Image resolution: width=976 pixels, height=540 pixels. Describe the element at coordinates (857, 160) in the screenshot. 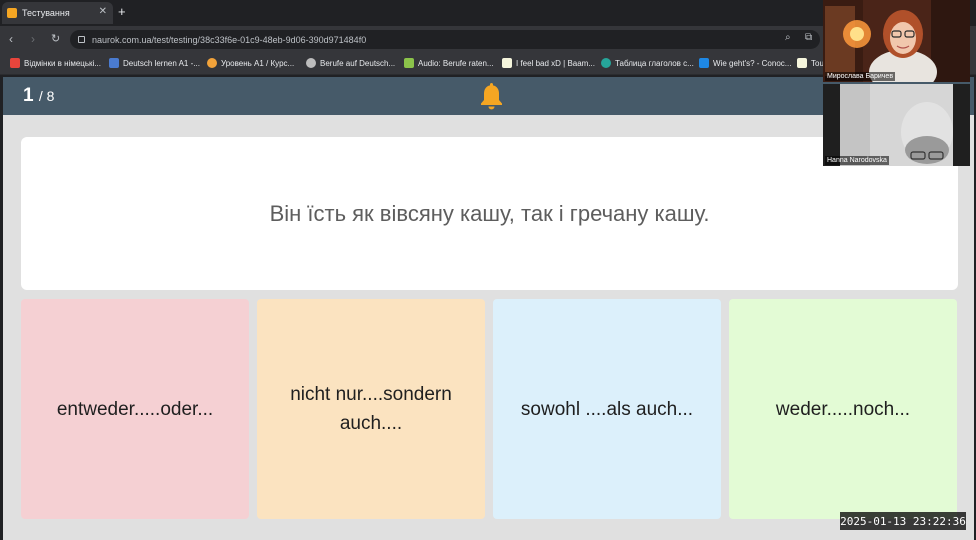

I see `participant-name: Hanna Narodovska` at that location.